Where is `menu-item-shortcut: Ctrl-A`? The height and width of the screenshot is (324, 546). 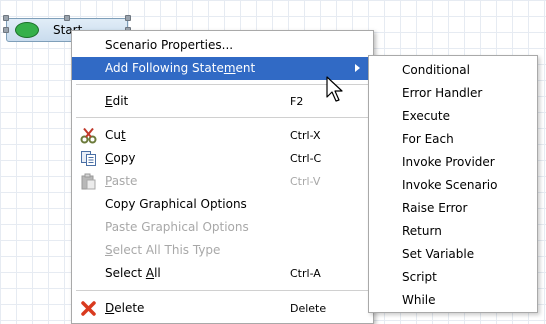
menu-item-shortcut: Ctrl-A is located at coordinates (305, 273).